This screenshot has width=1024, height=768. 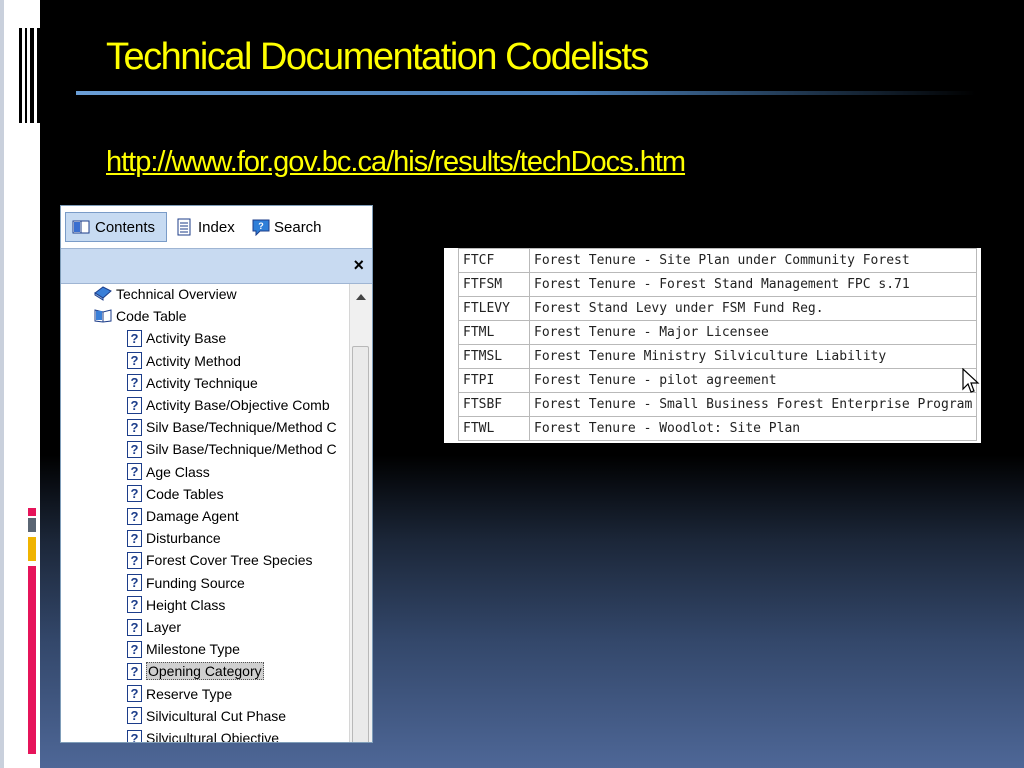 I want to click on tree-scrollbar, so click(x=360, y=513).